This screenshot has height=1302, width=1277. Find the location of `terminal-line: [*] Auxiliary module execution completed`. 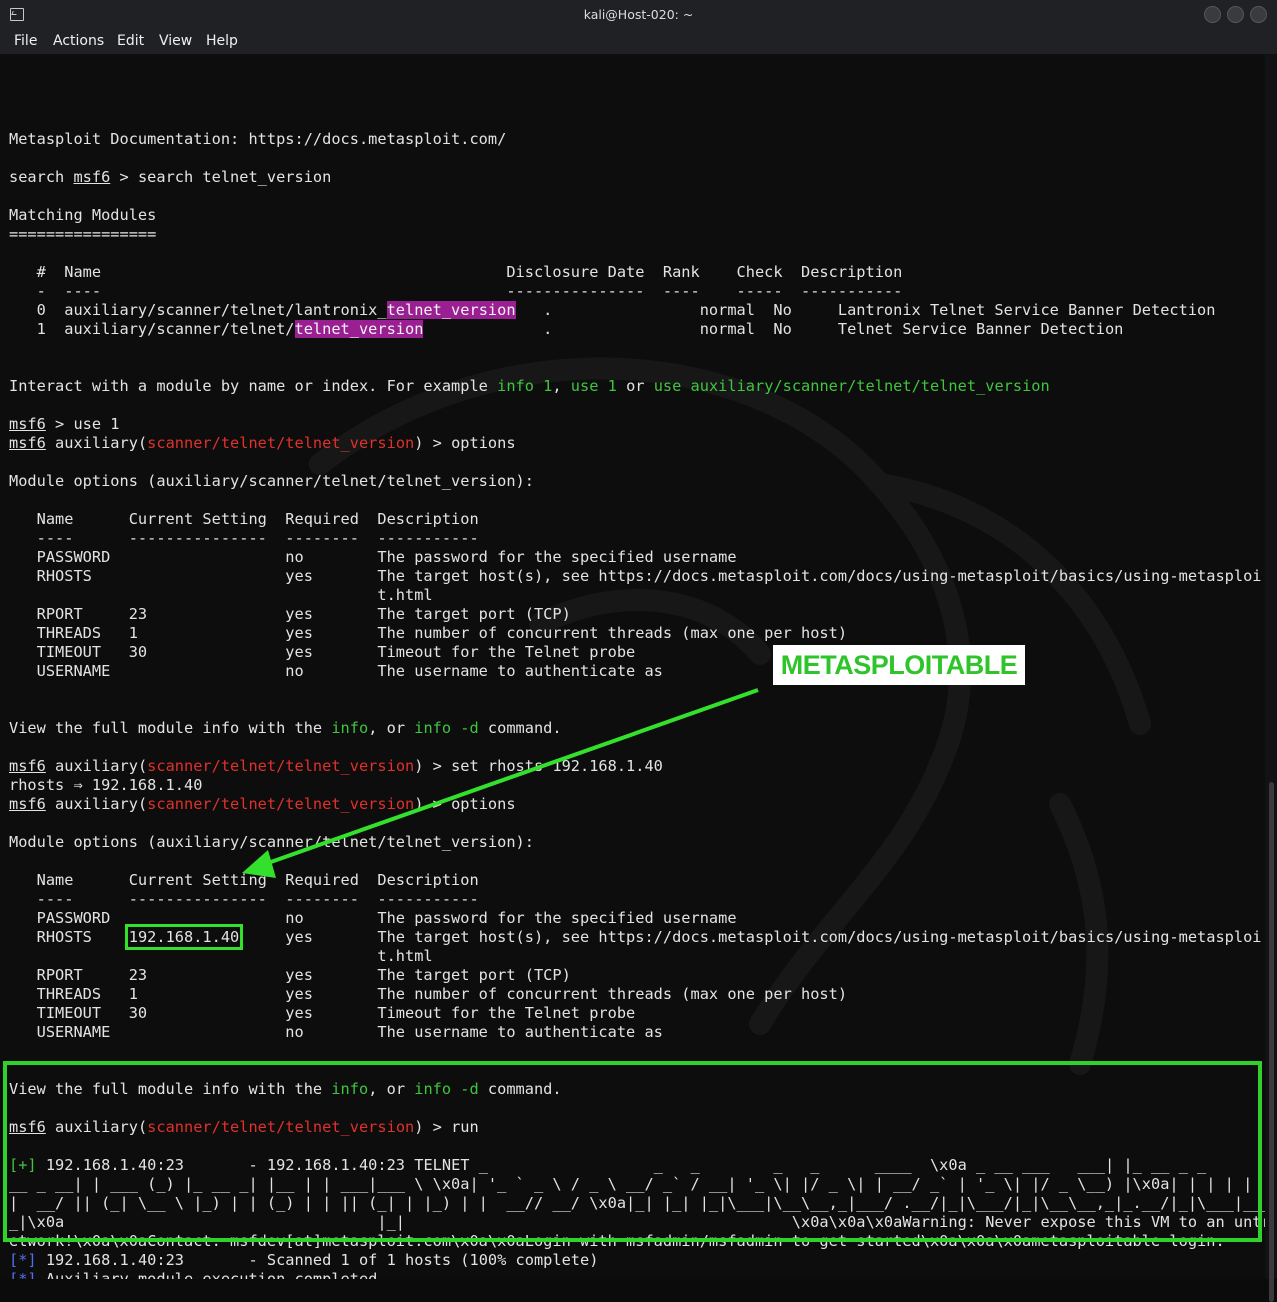

terminal-line: [*] Auxiliary module execution completed is located at coordinates (637, 1274).